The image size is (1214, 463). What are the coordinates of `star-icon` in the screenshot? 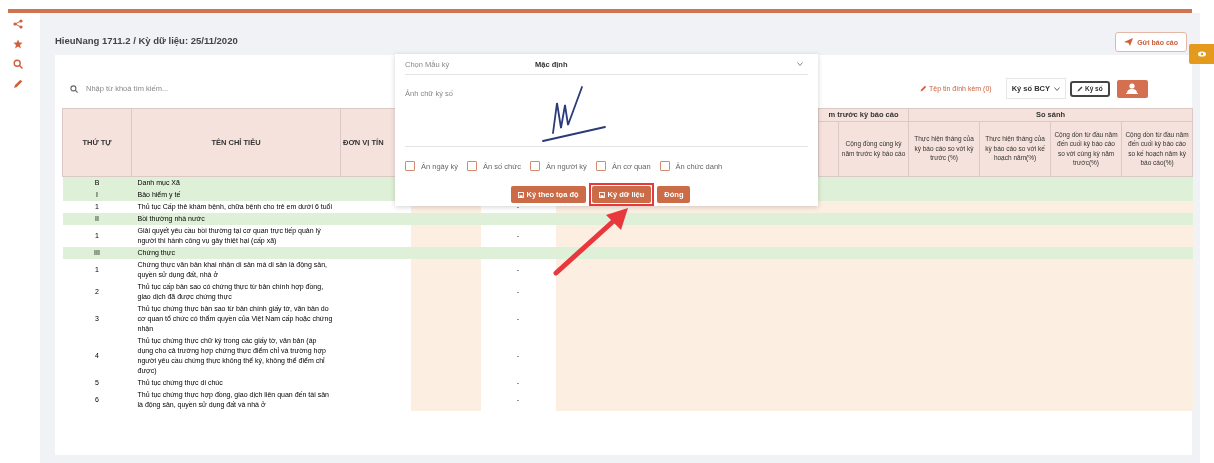 It's located at (18, 44).